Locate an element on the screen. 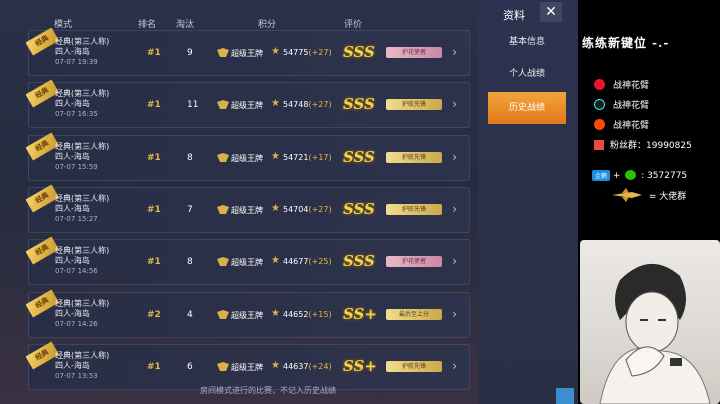  douyin-row: 战神花臂 is located at coordinates (621, 104).